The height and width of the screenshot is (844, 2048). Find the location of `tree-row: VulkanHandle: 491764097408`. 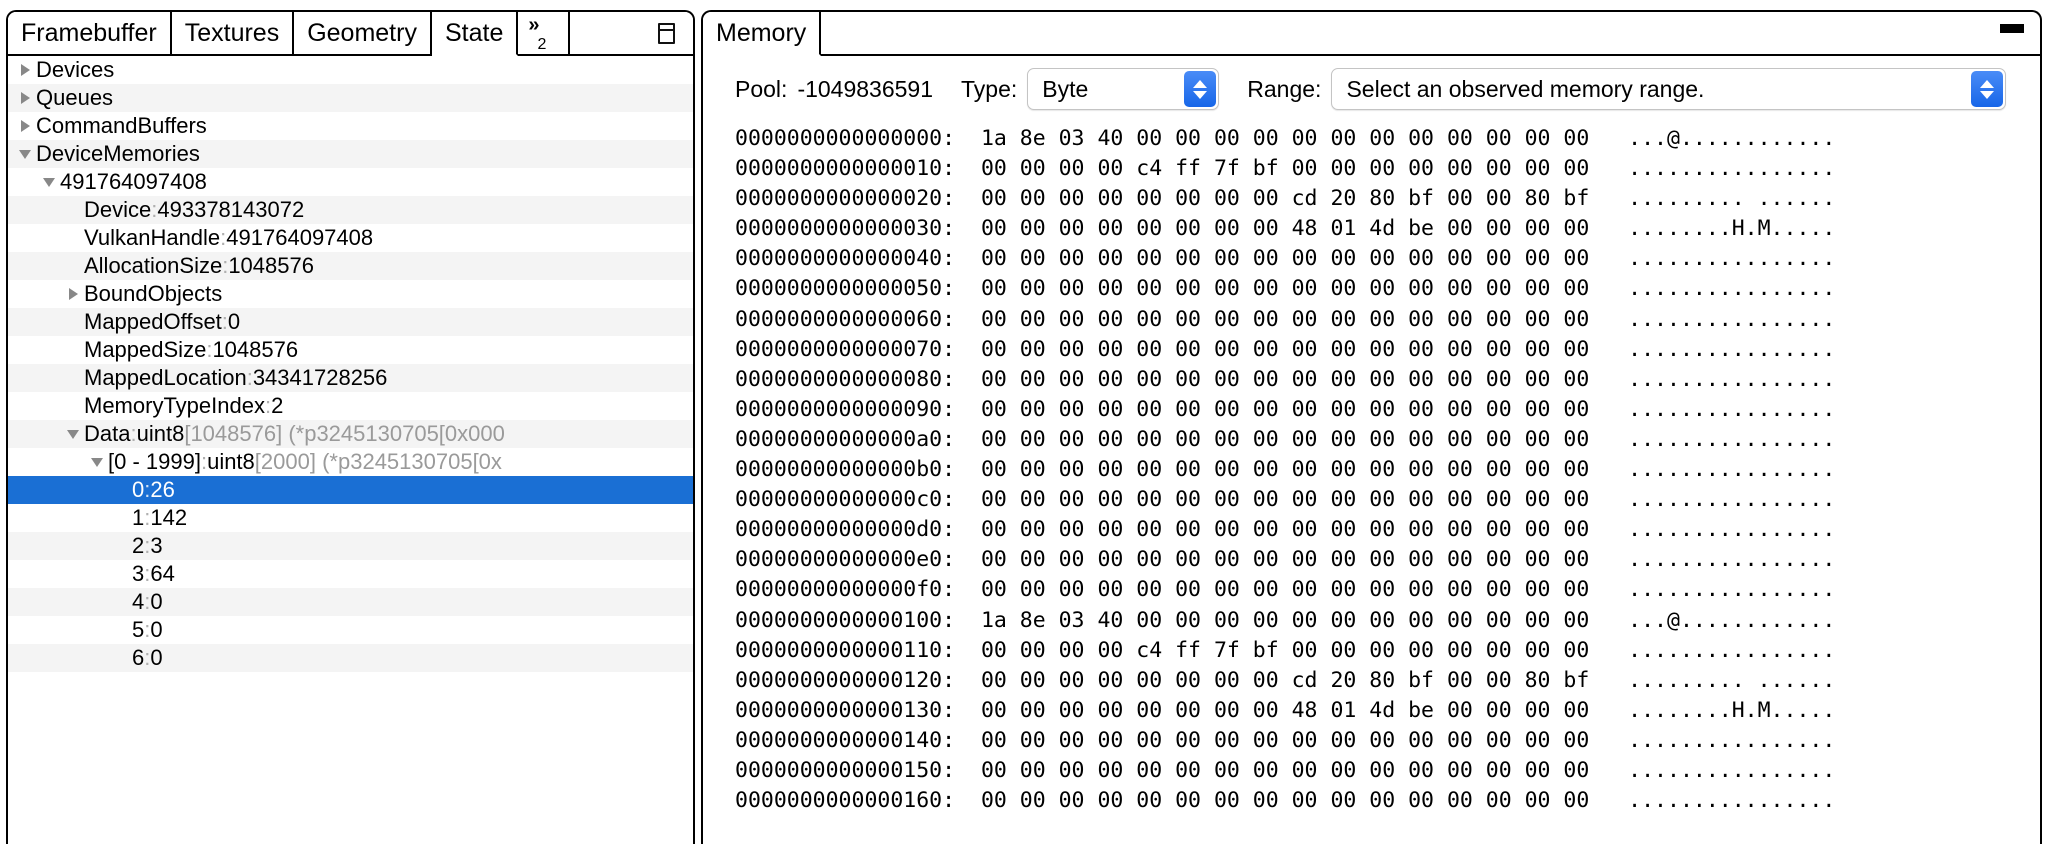

tree-row: VulkanHandle: 491764097408 is located at coordinates (350, 238).